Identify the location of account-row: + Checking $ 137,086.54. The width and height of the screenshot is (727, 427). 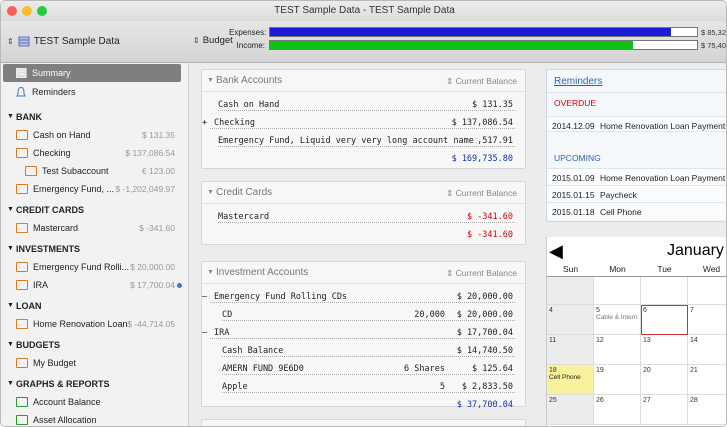
(363, 125).